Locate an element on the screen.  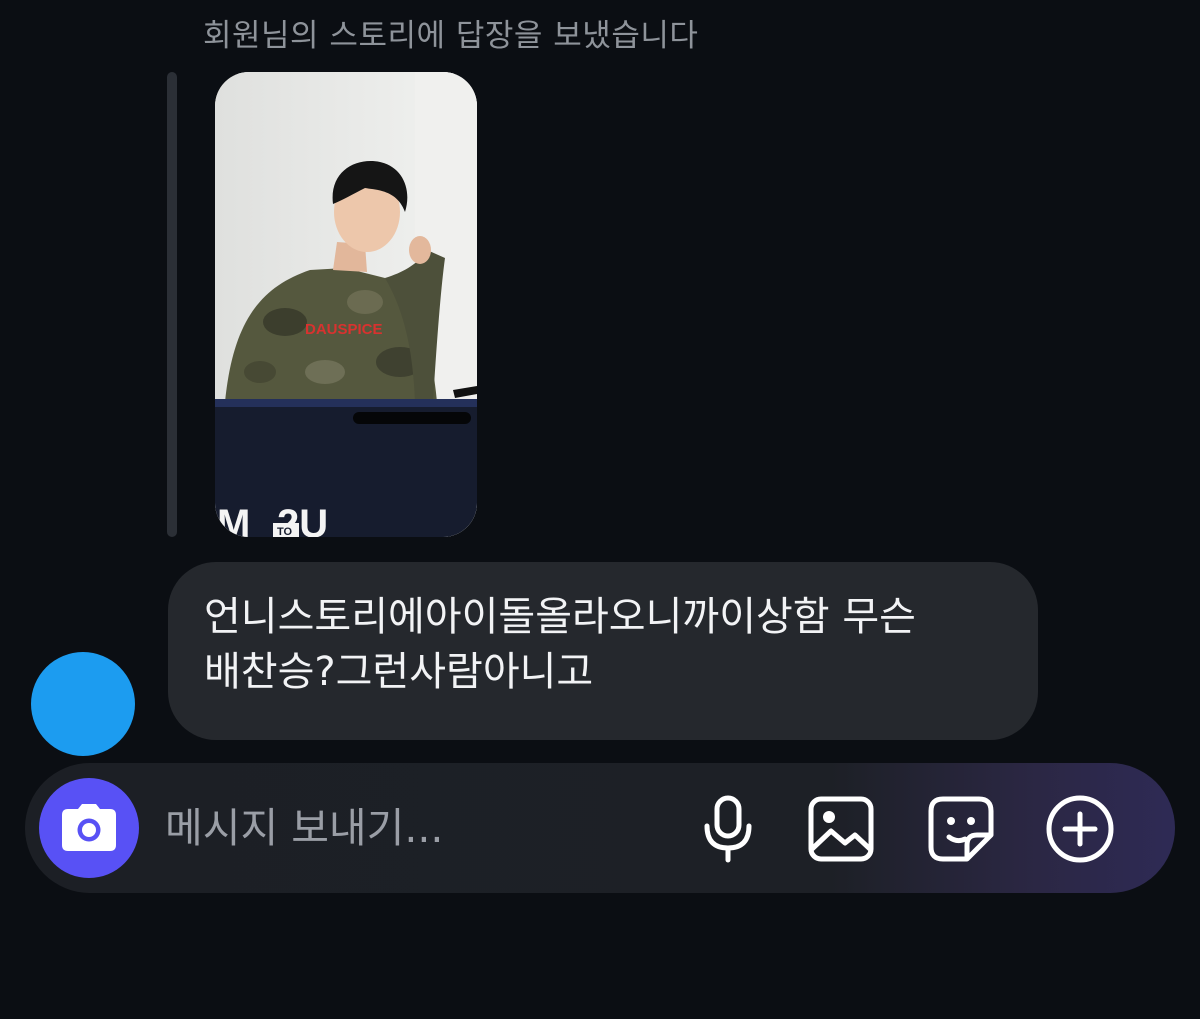
sticker-button is located at coordinates (961, 829).